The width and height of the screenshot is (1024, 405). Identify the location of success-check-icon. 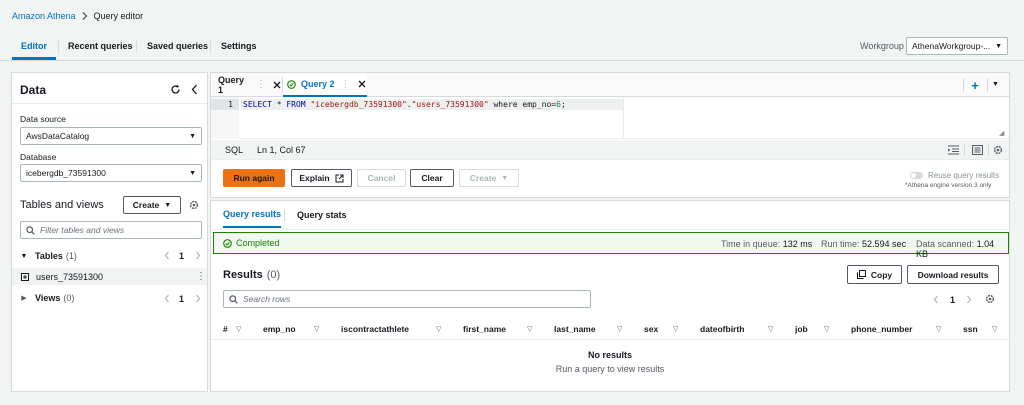
(227, 243).